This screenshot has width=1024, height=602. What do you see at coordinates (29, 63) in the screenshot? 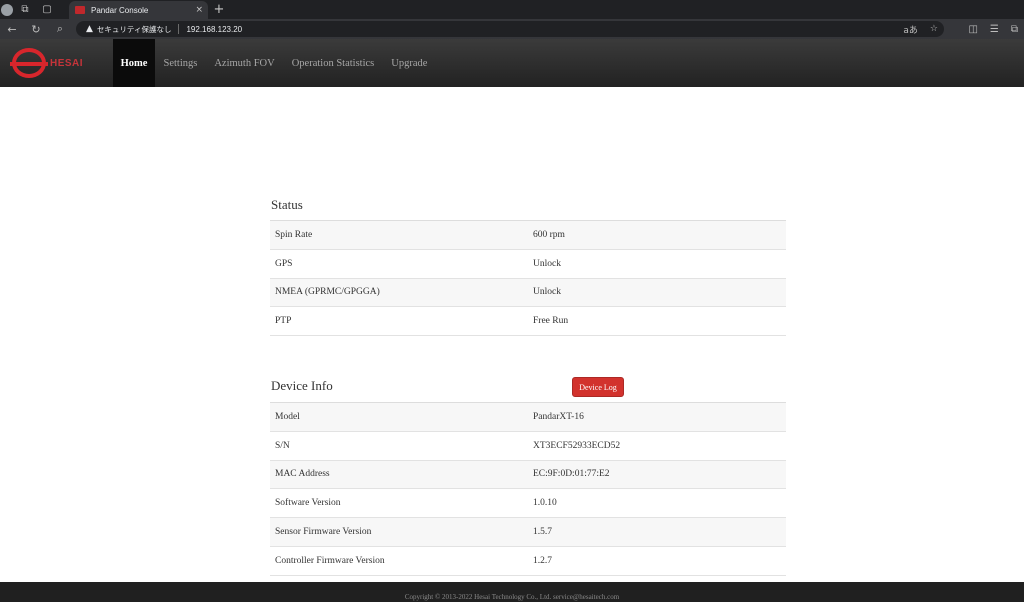
I see `hesai-logo-icon` at bounding box center [29, 63].